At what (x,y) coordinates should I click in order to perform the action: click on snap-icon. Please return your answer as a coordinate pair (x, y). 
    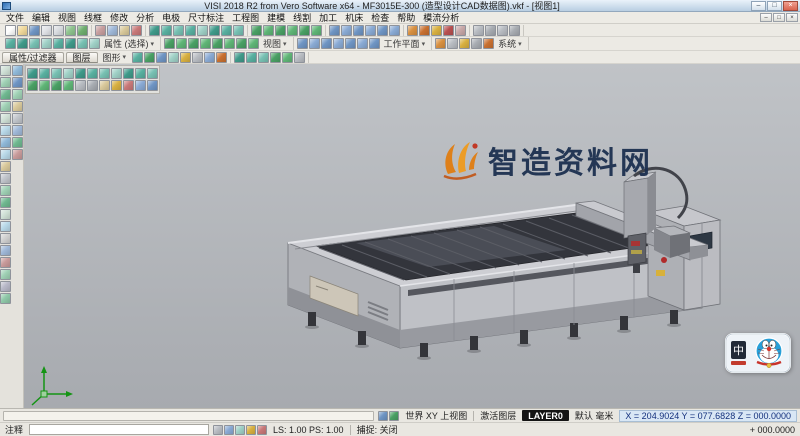
    Looking at the image, I should click on (465, 43).